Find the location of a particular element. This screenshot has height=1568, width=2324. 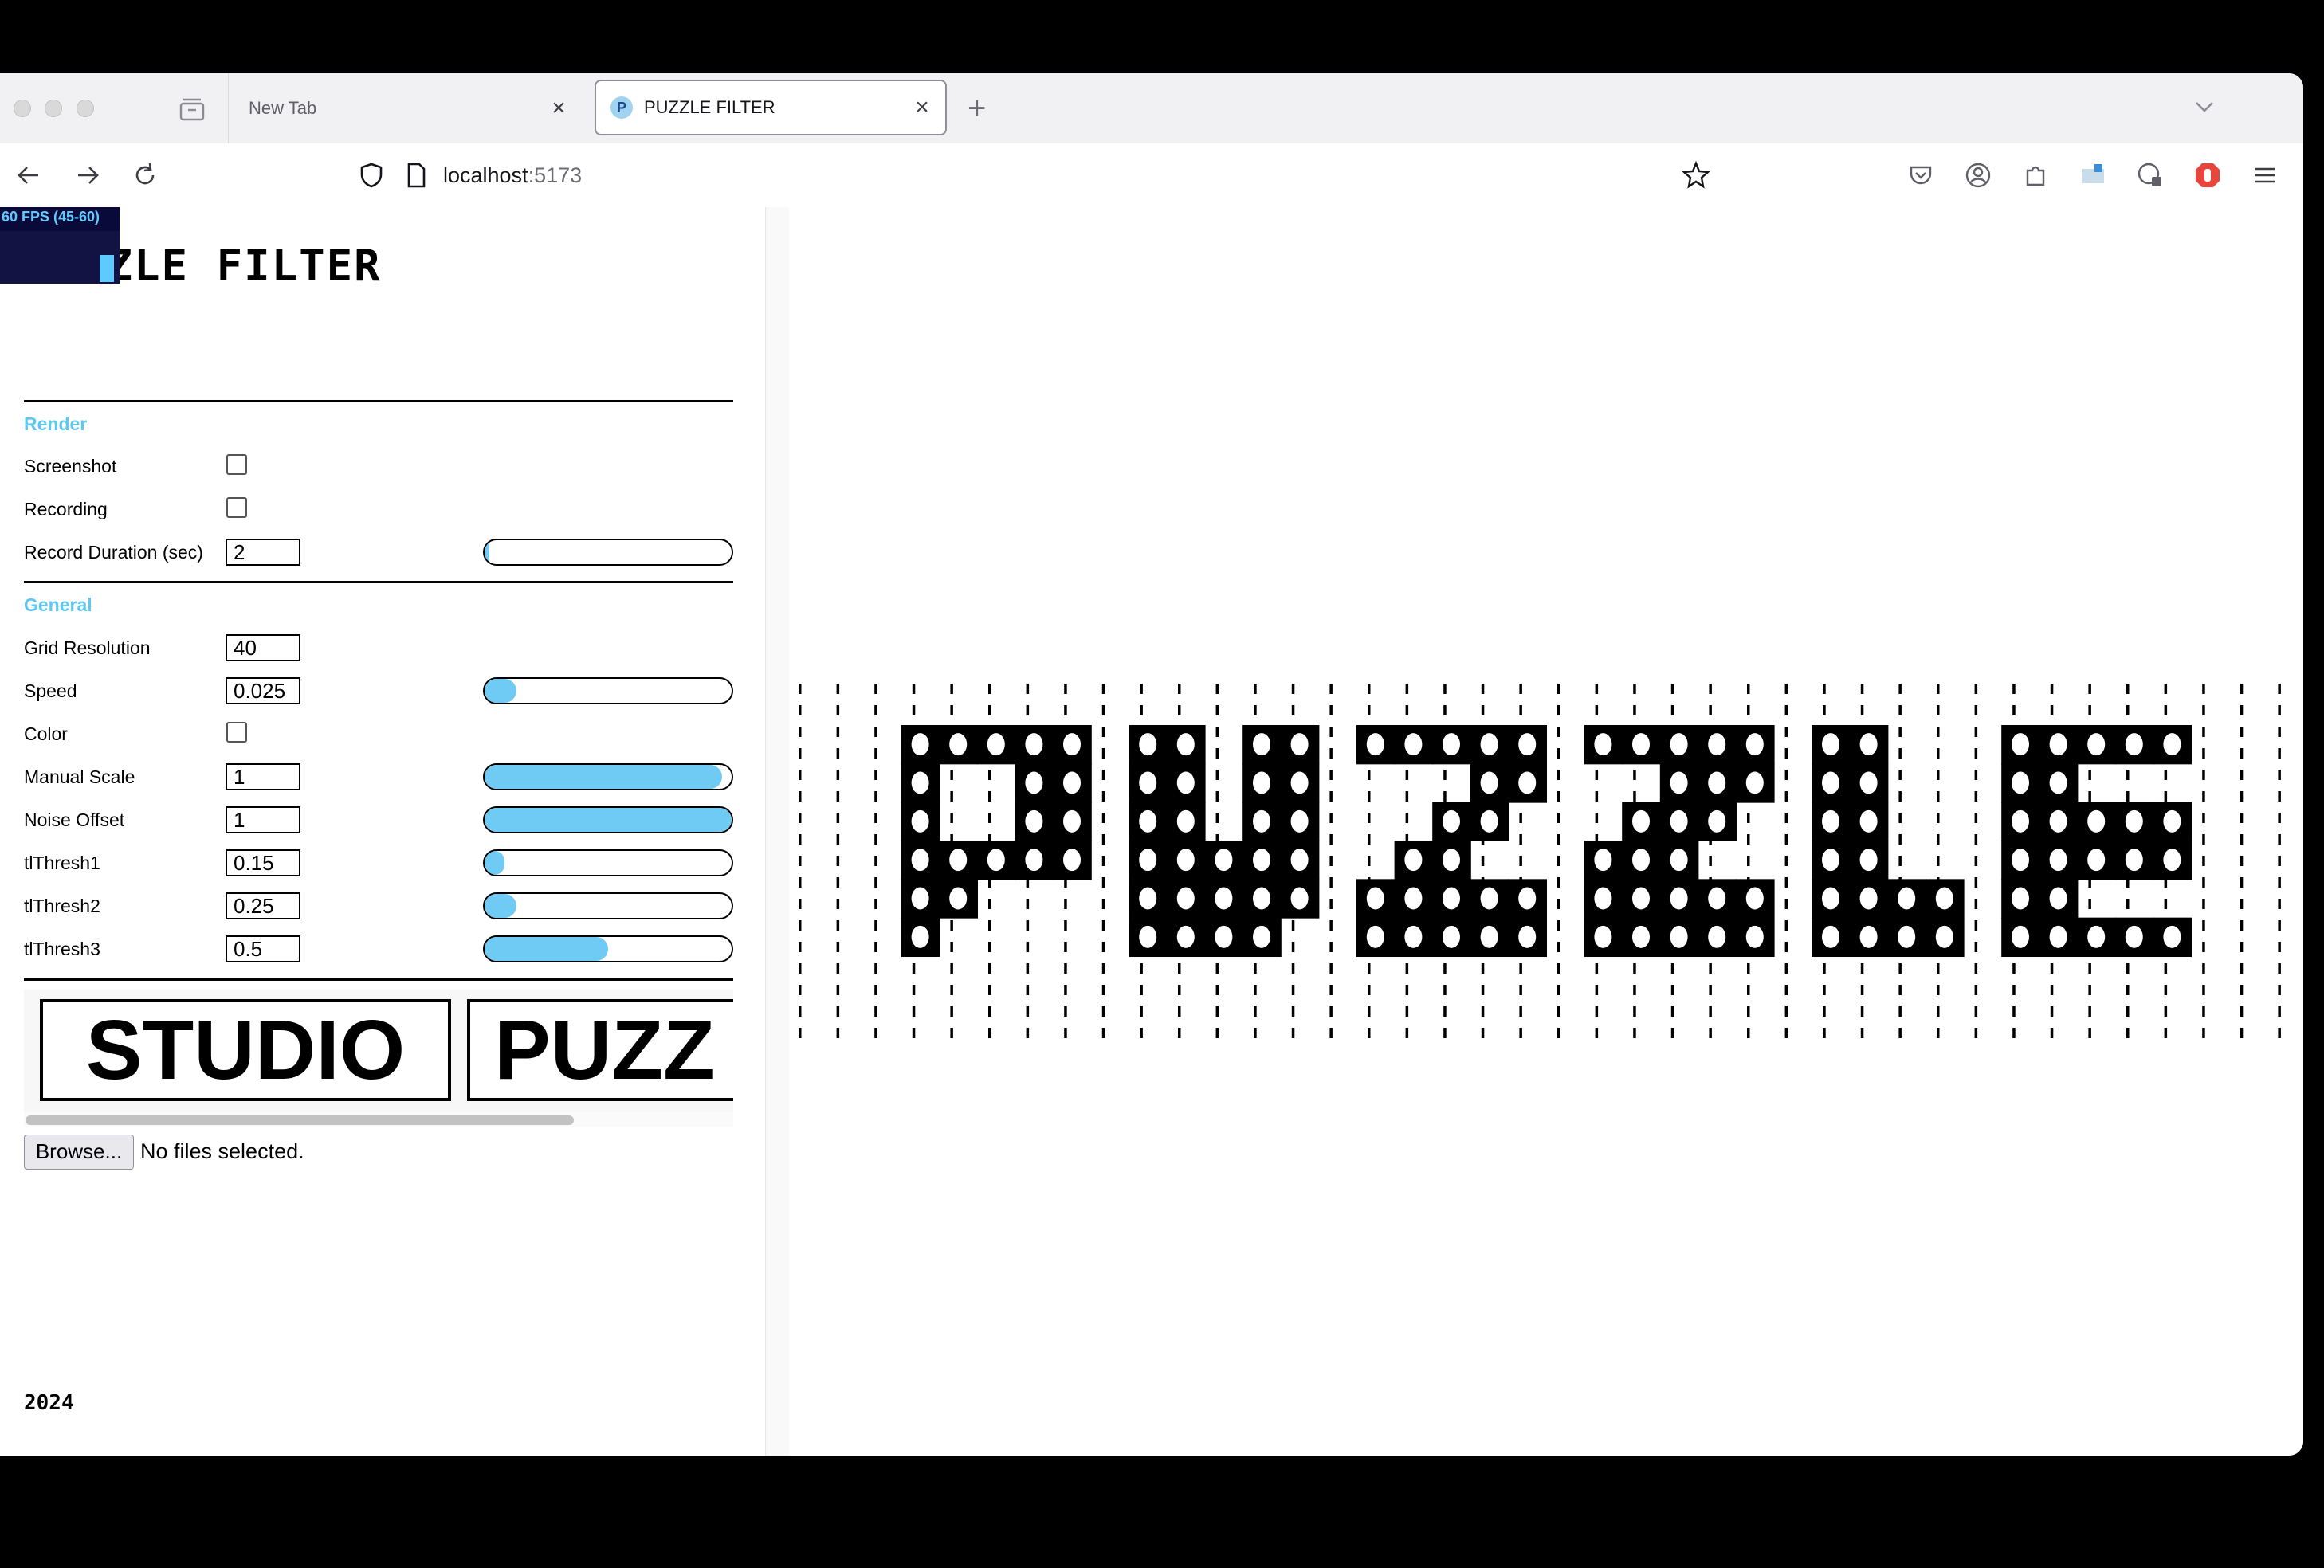

year-label: 2024 is located at coordinates (49, 1403).